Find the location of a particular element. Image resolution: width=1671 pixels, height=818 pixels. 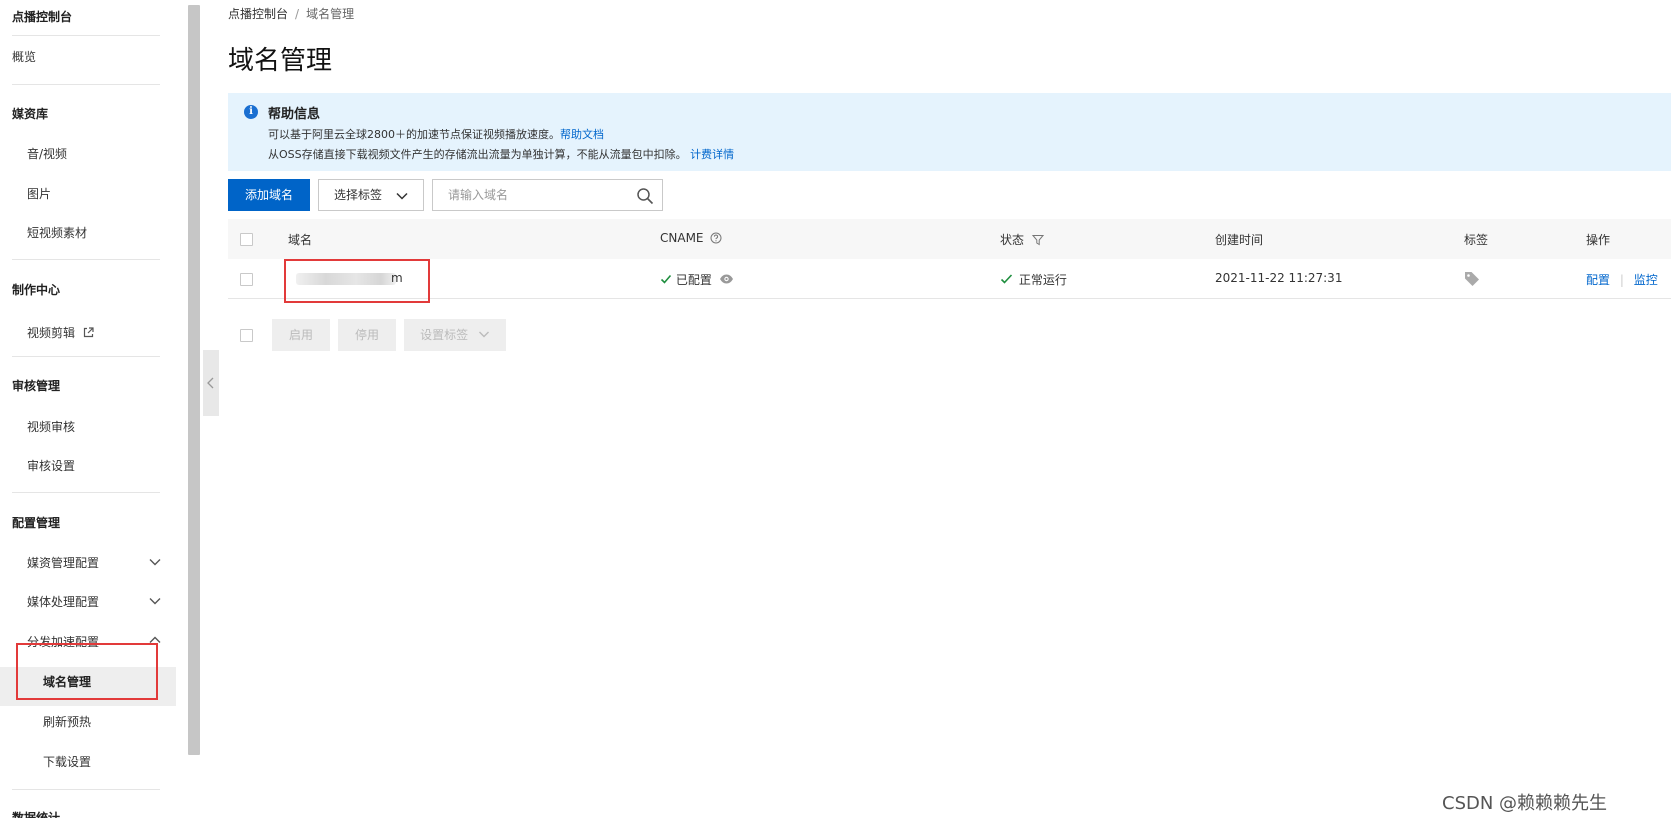

disable-button: 停用 is located at coordinates (367, 335).